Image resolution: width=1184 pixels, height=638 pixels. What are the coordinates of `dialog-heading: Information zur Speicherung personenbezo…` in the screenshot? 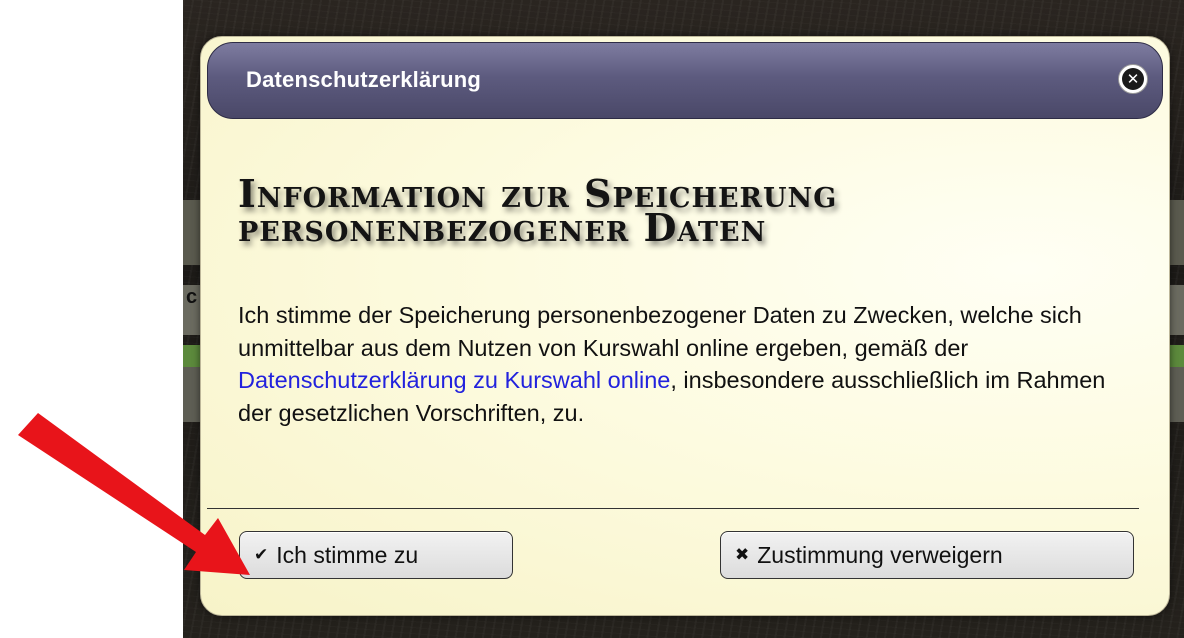 It's located at (538, 210).